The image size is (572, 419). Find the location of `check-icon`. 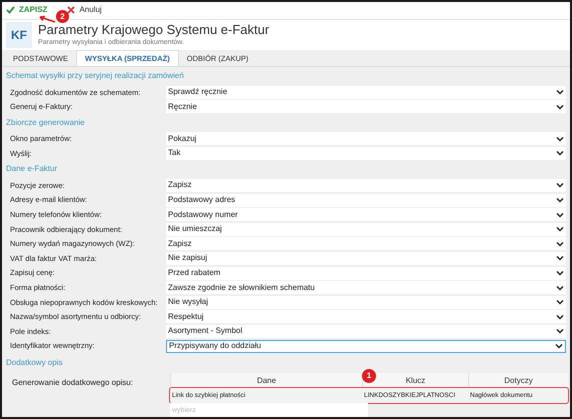

check-icon is located at coordinates (10, 10).